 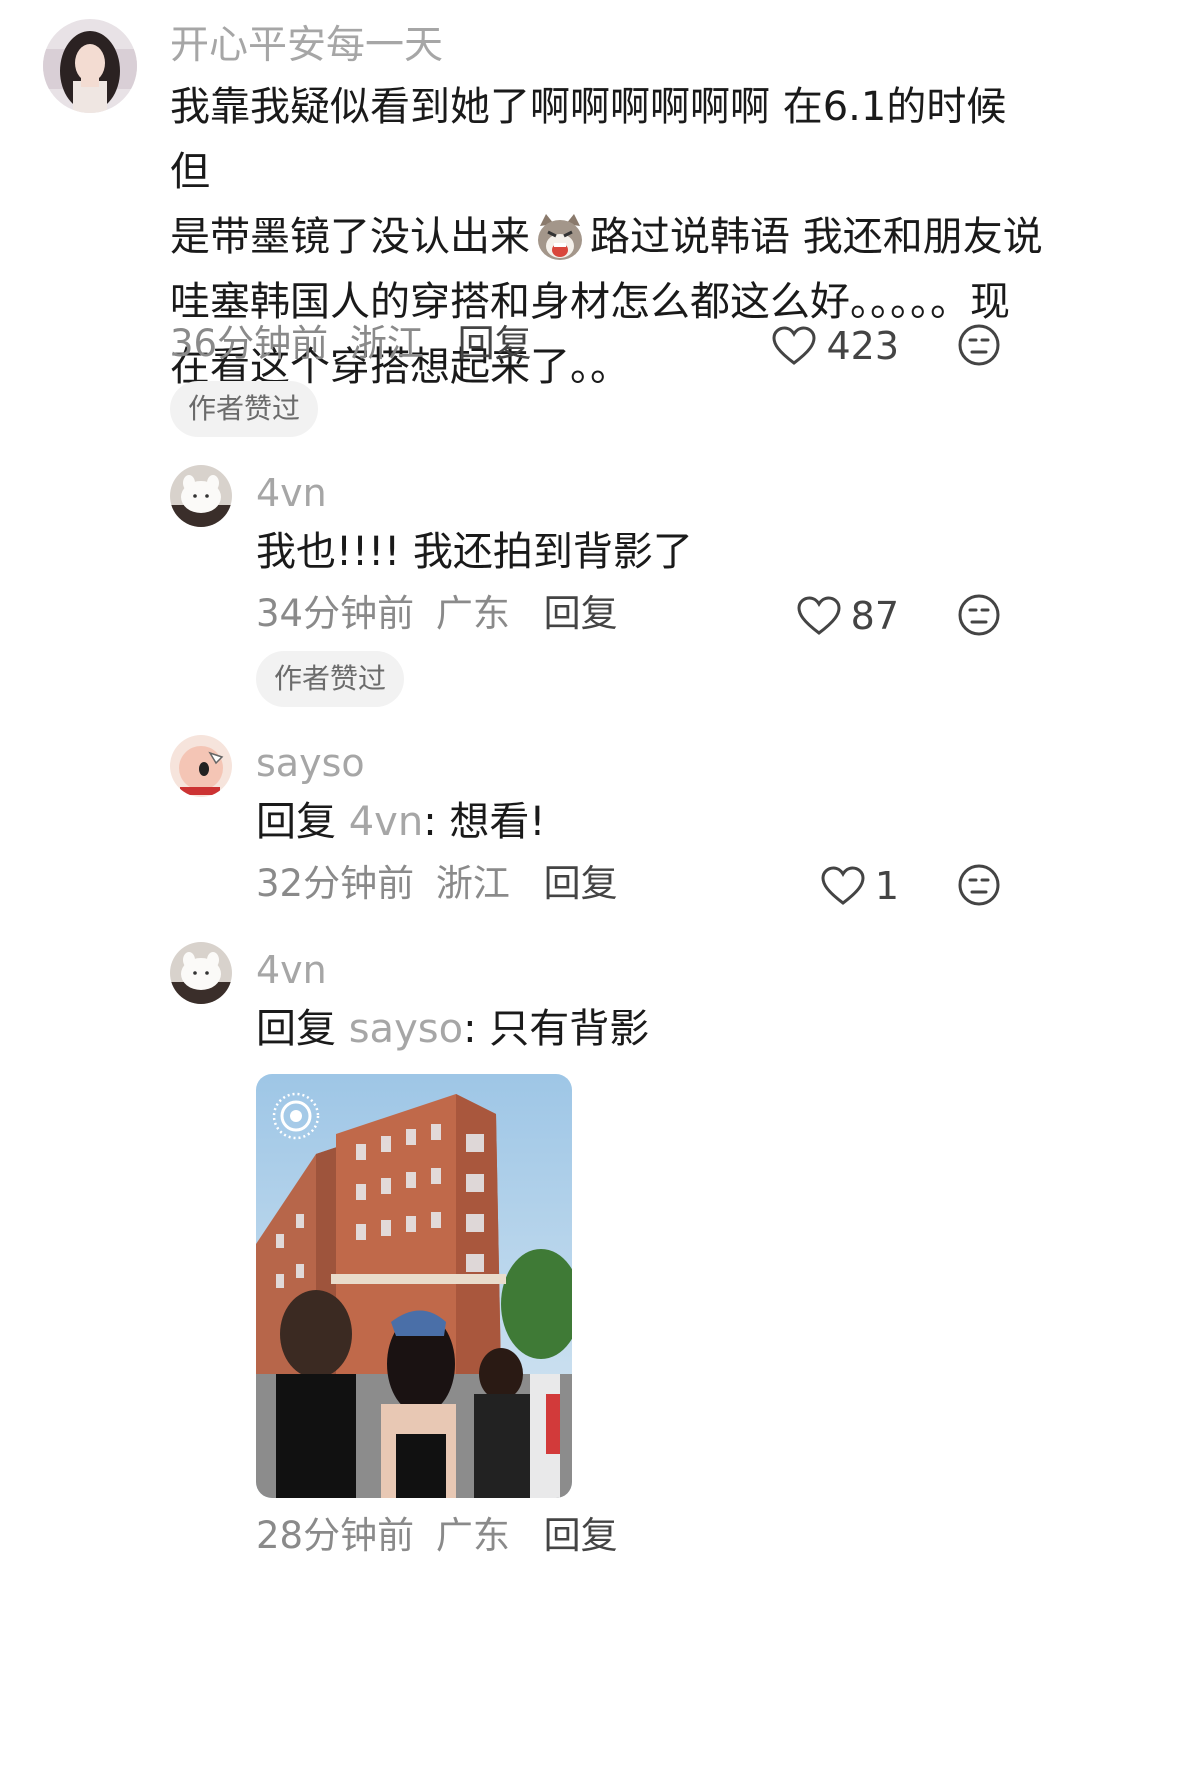 I want to click on like-button: 423, so click(x=835, y=346).